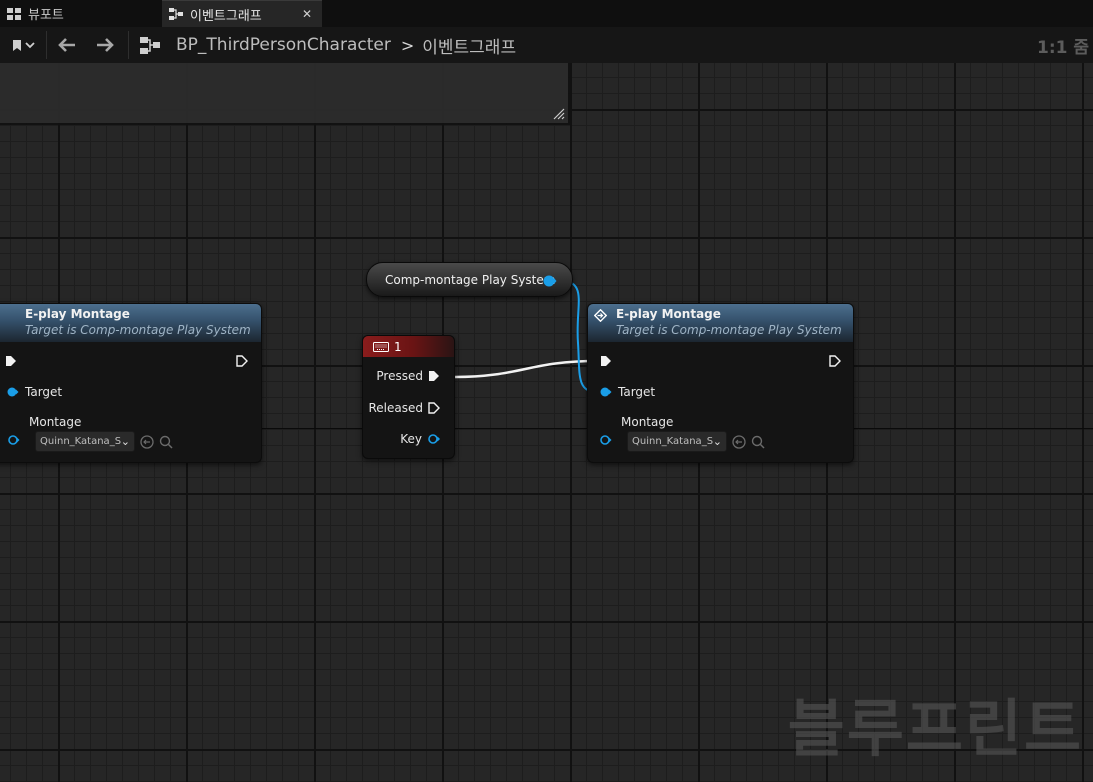 The height and width of the screenshot is (782, 1093). Describe the element at coordinates (408, 397) in the screenshot. I see `node-key-input: 1 Pressed Released Key` at that location.